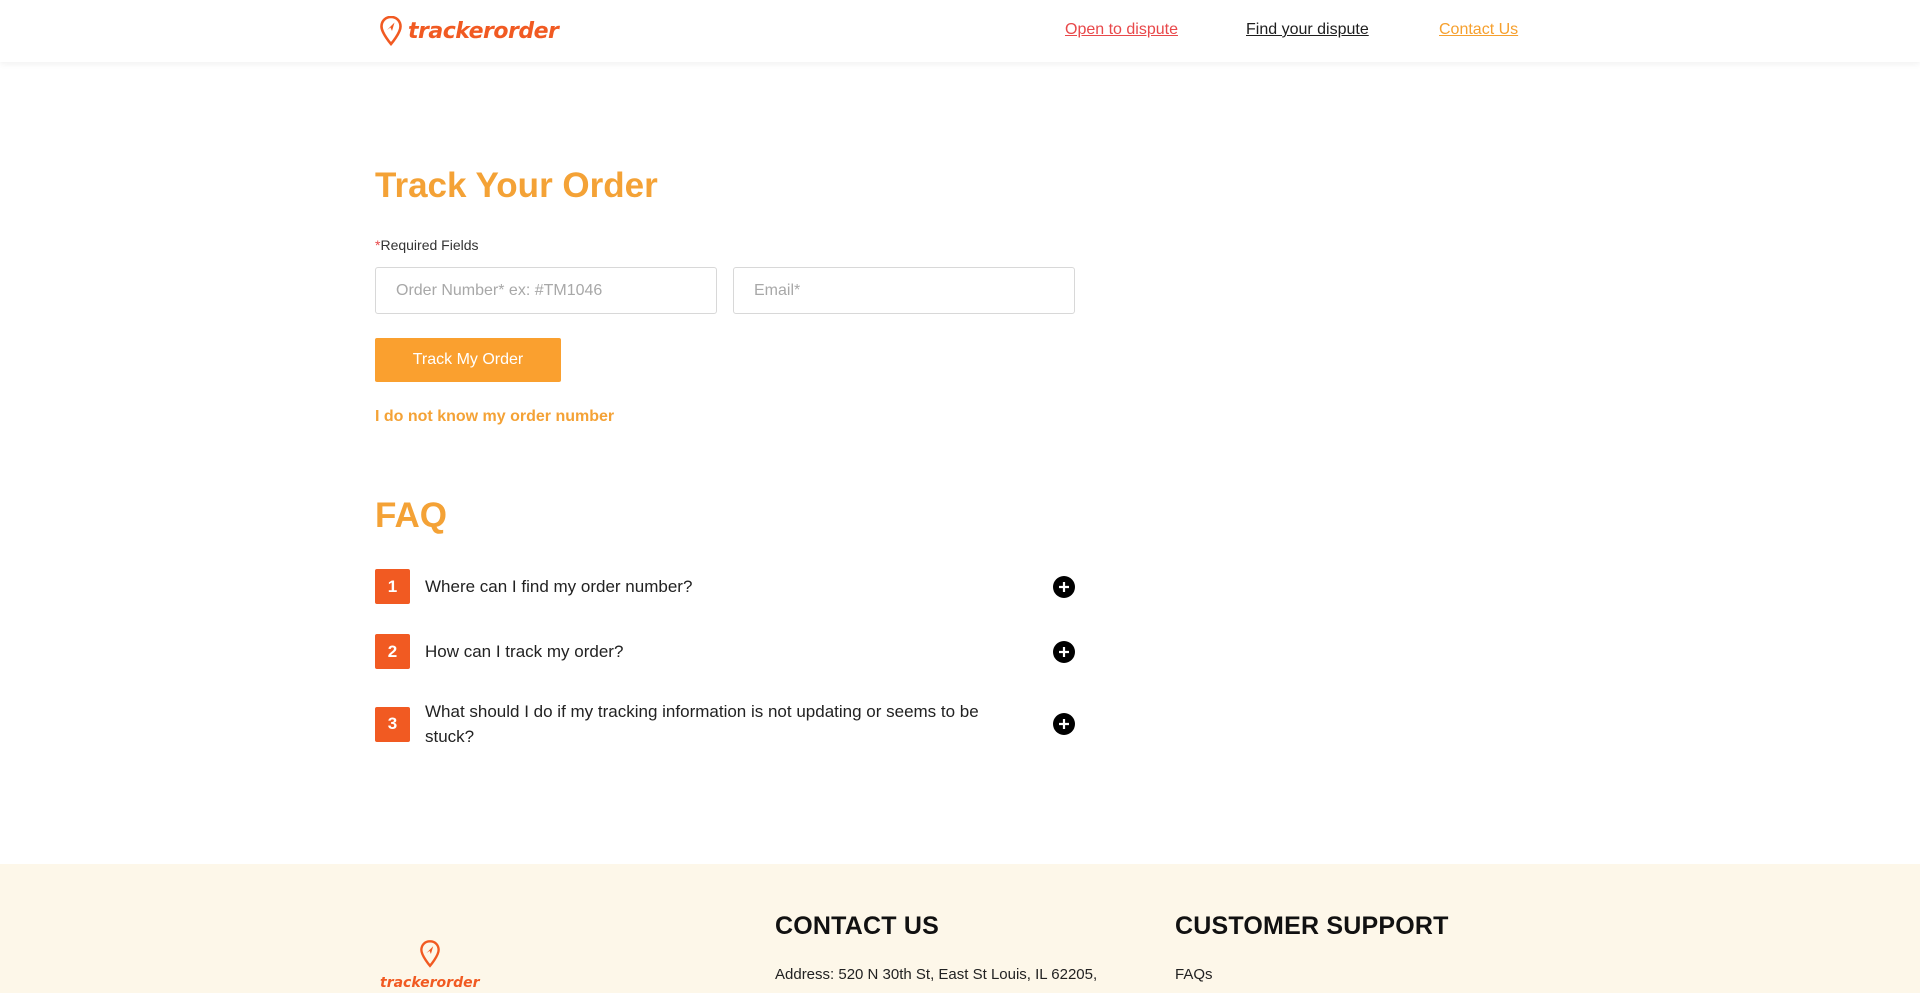 The height and width of the screenshot is (993, 1920). What do you see at coordinates (392, 724) in the screenshot?
I see `faq-number-badge: 3` at bounding box center [392, 724].